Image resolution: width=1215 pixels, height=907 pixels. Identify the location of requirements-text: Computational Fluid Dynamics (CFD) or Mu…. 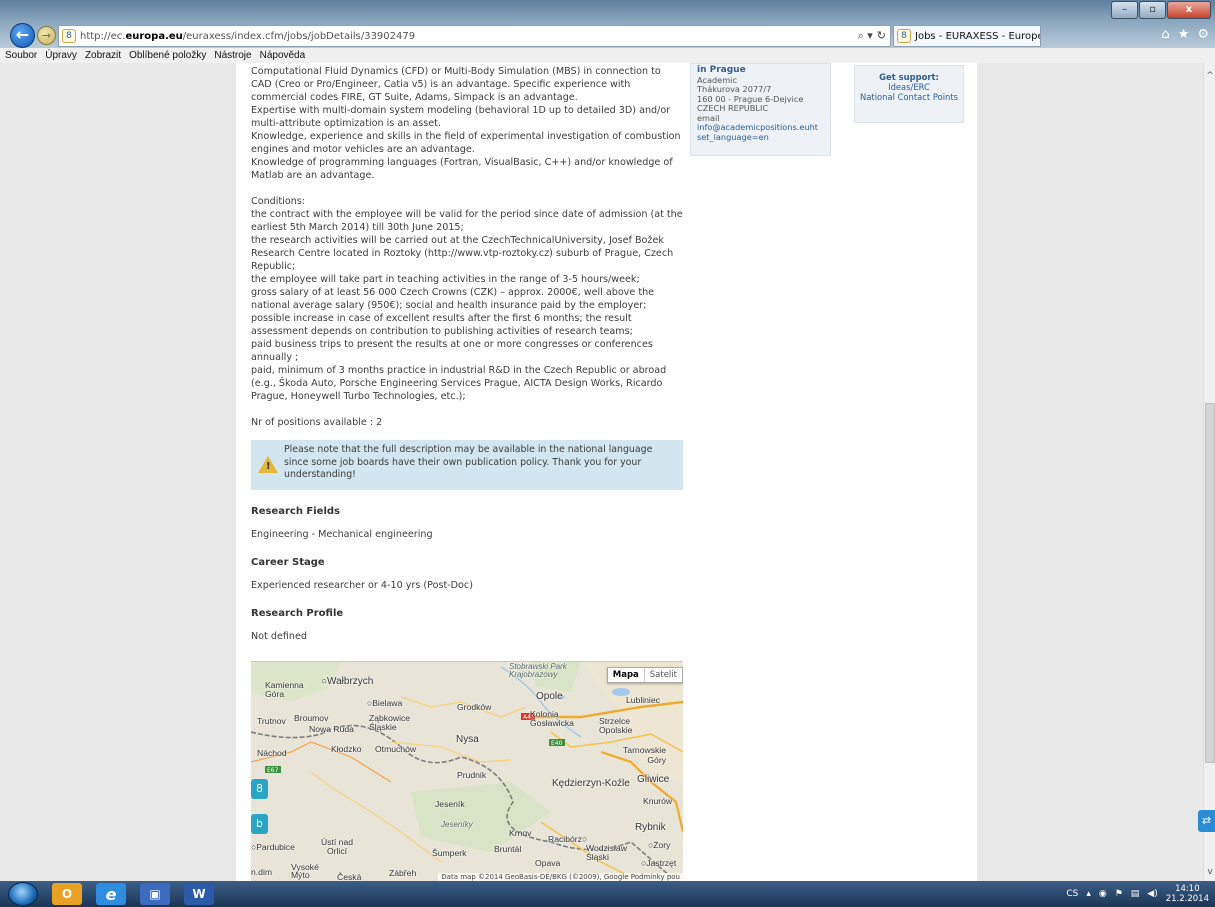
(466, 123).